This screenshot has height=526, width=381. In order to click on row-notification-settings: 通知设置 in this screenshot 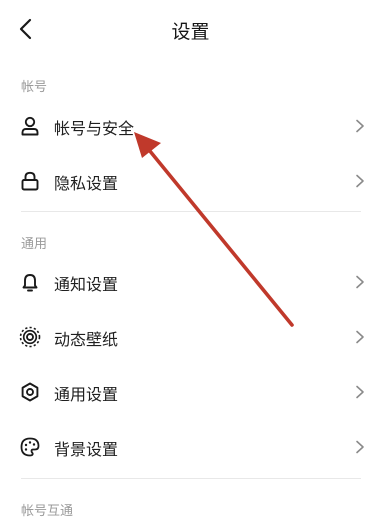, I will do `click(190, 283)`.